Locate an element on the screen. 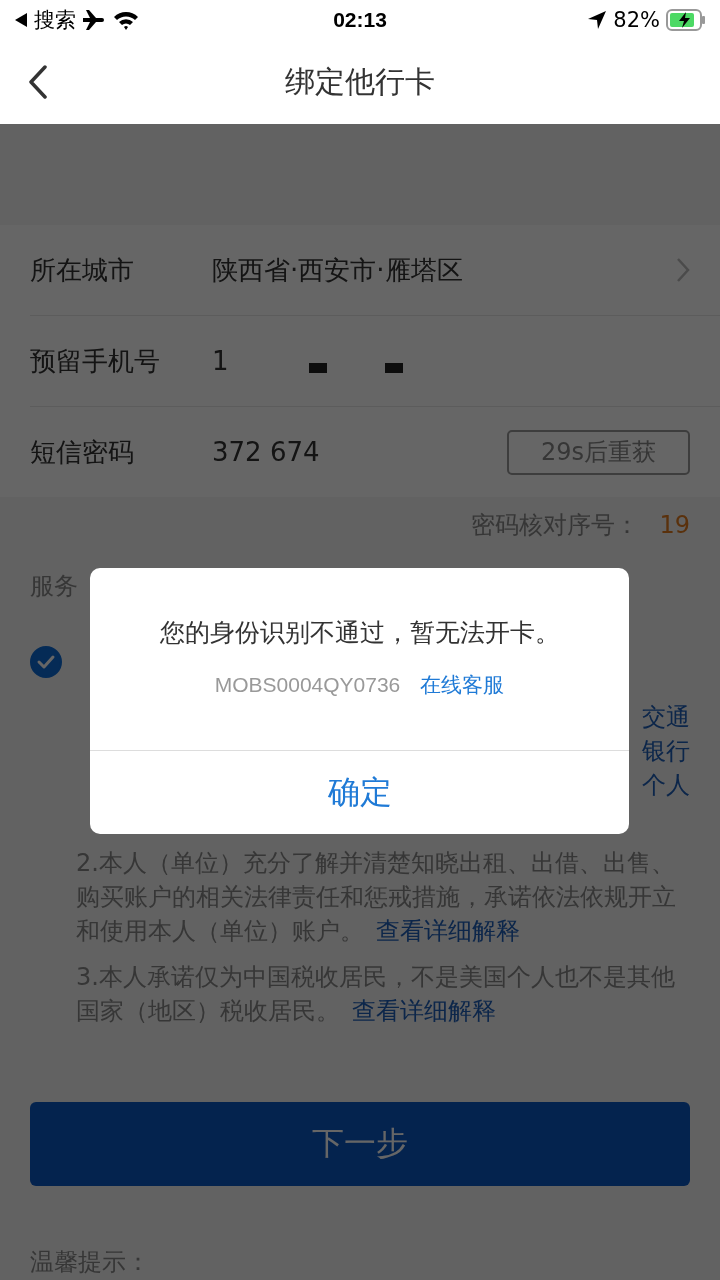 The width and height of the screenshot is (720, 1280). confirm-button: 确定 is located at coordinates (359, 792).